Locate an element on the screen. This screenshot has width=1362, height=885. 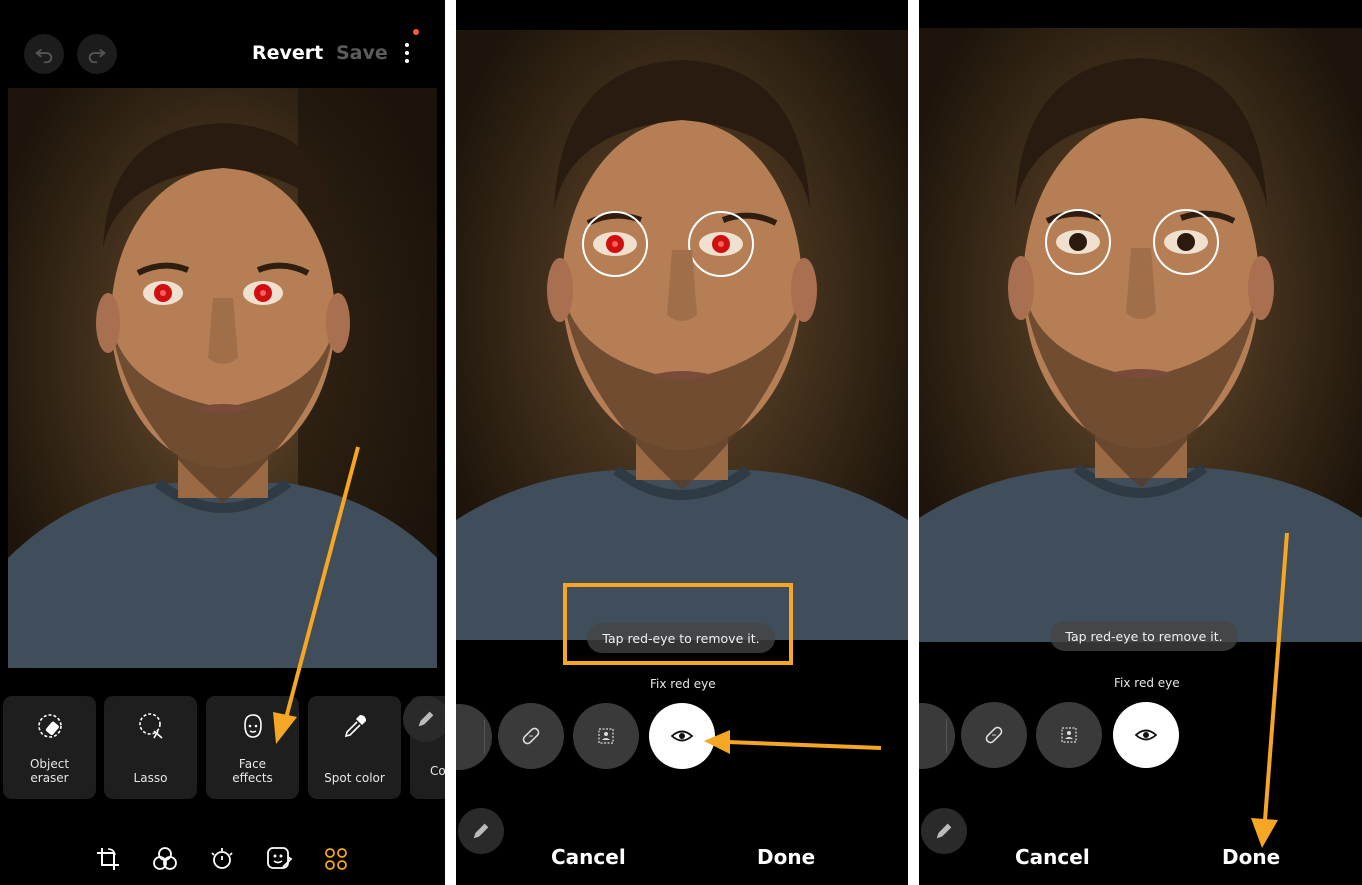
tool-lasso: Lasso is located at coordinates (150, 747).